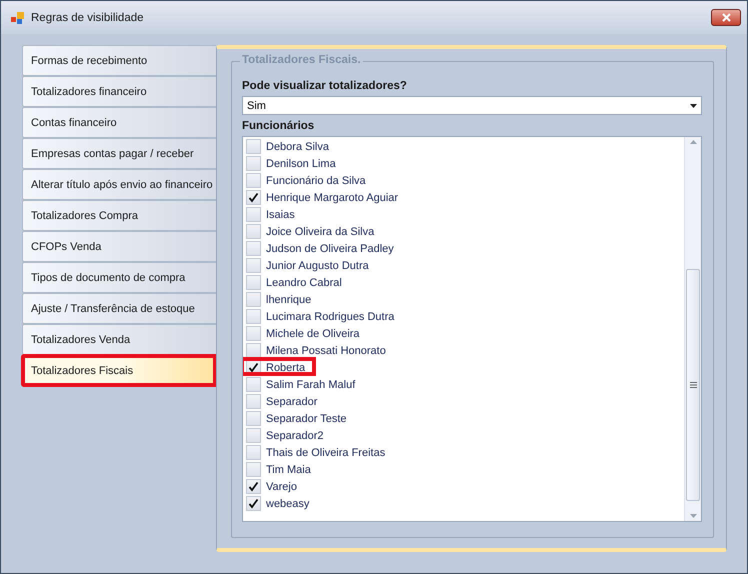 This screenshot has height=574, width=748. What do you see at coordinates (292, 402) in the screenshot?
I see `employee-name: Separador` at bounding box center [292, 402].